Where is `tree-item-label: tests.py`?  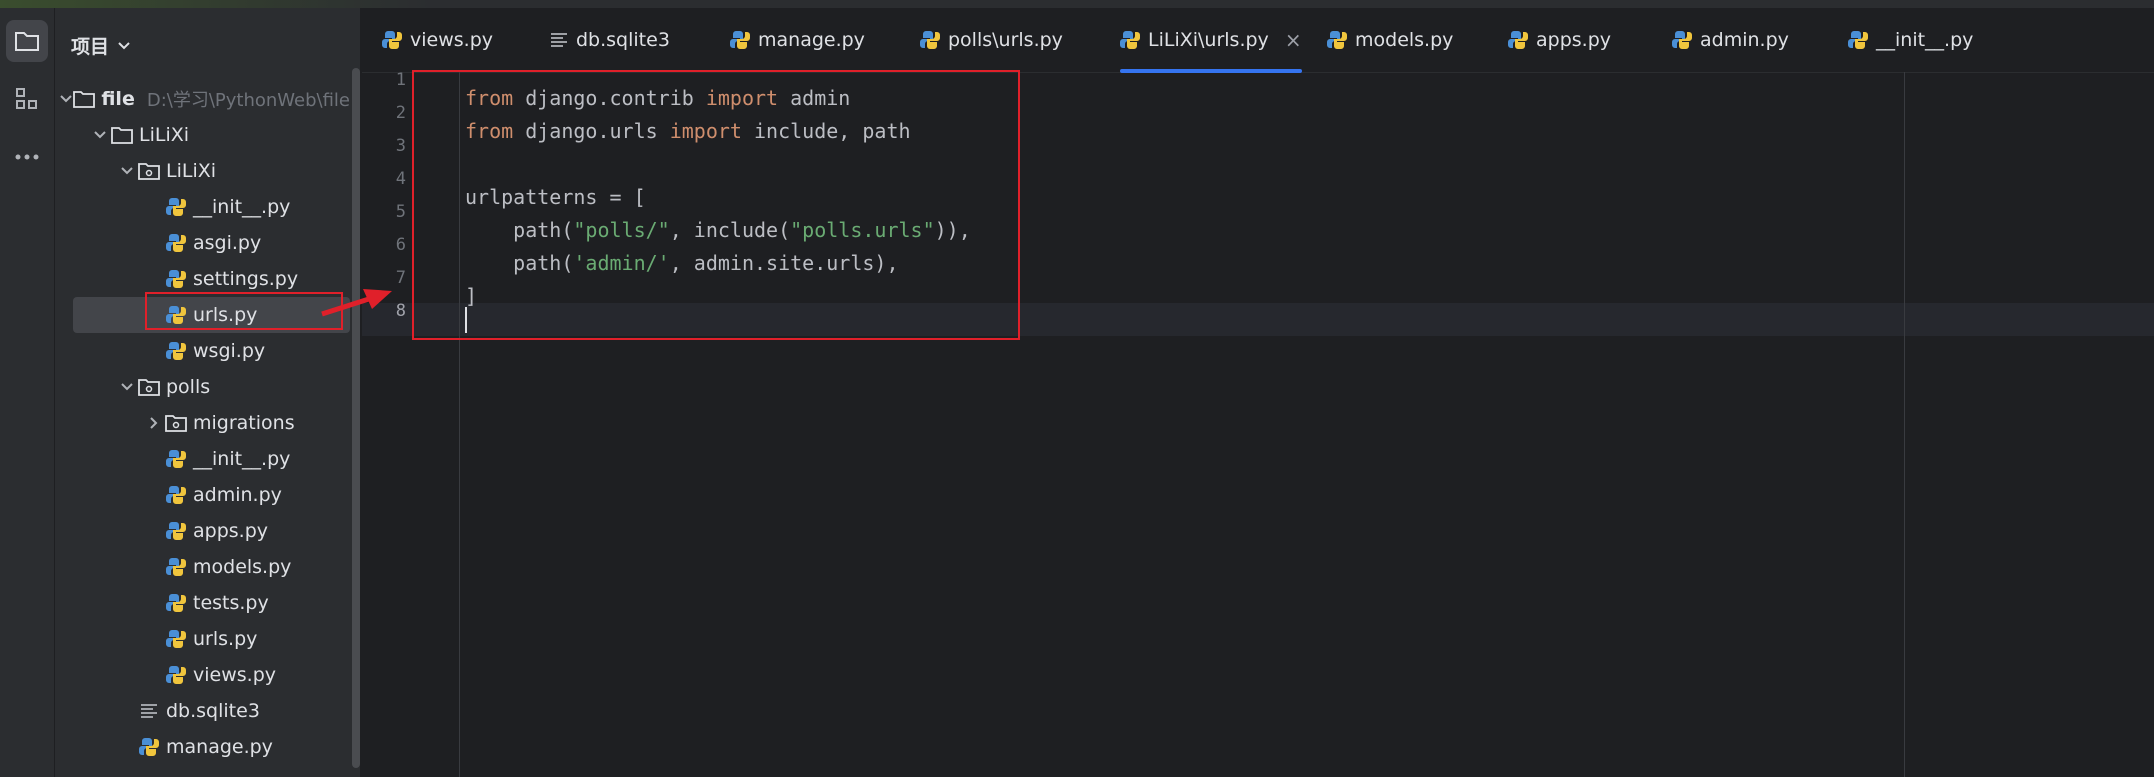 tree-item-label: tests.py is located at coordinates (231, 603).